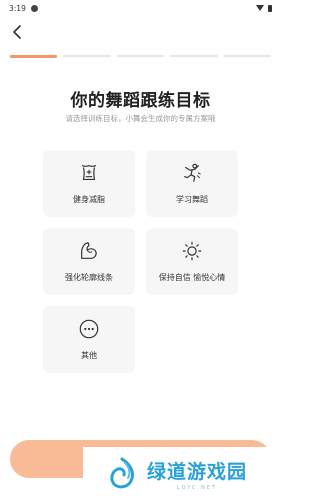 The height and width of the screenshot is (500, 320). What do you see at coordinates (89, 355) in the screenshot?
I see `goal-label: 其他` at bounding box center [89, 355].